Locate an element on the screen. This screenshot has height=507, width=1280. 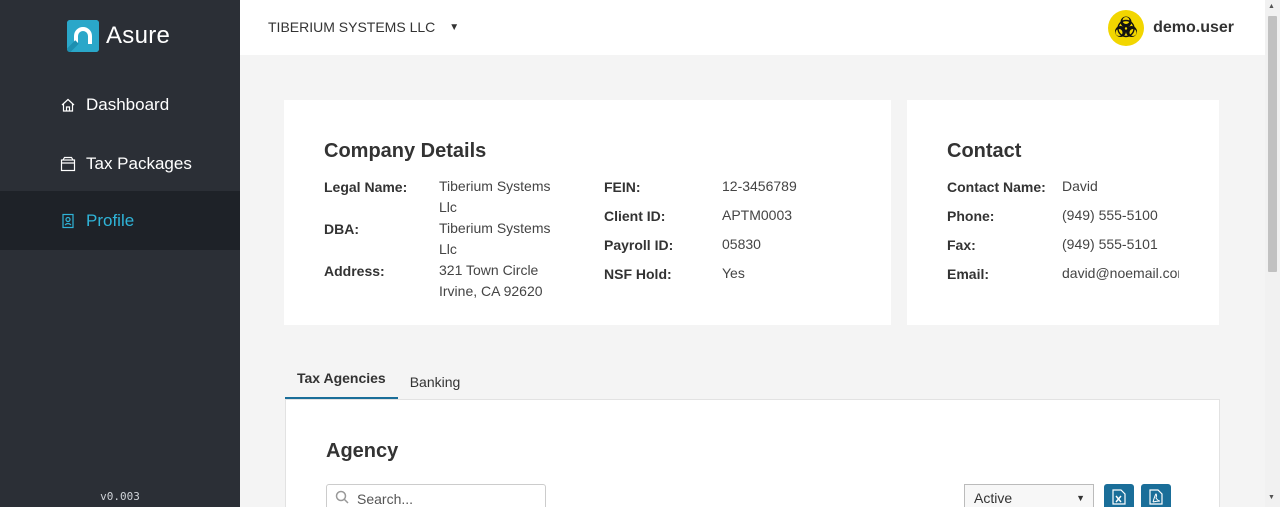
tab-tax-agencies: Tax Agencies is located at coordinates (341, 381).